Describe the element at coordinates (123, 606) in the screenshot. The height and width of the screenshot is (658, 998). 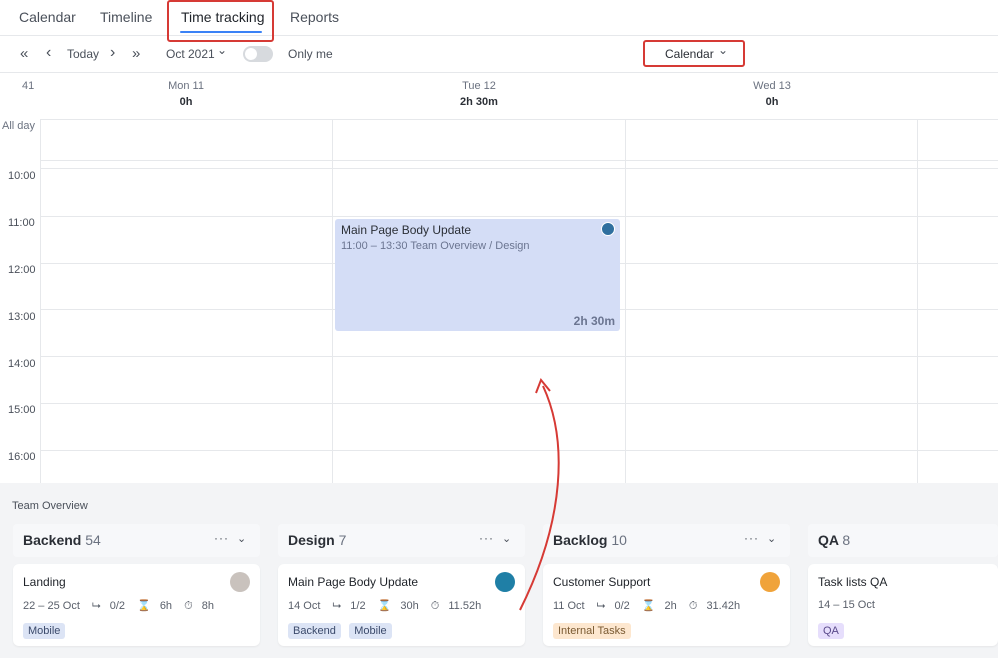
I see `card-meta: 22 – 25 Oct ⮡ 0/2 ⌛ 6h ⏱ 8h` at that location.